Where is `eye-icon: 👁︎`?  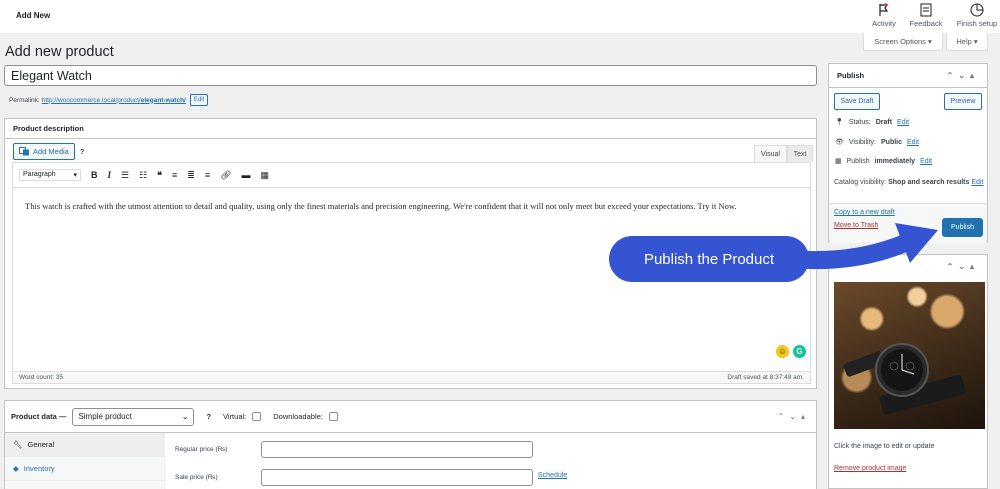
eye-icon: 👁︎ is located at coordinates (839, 142).